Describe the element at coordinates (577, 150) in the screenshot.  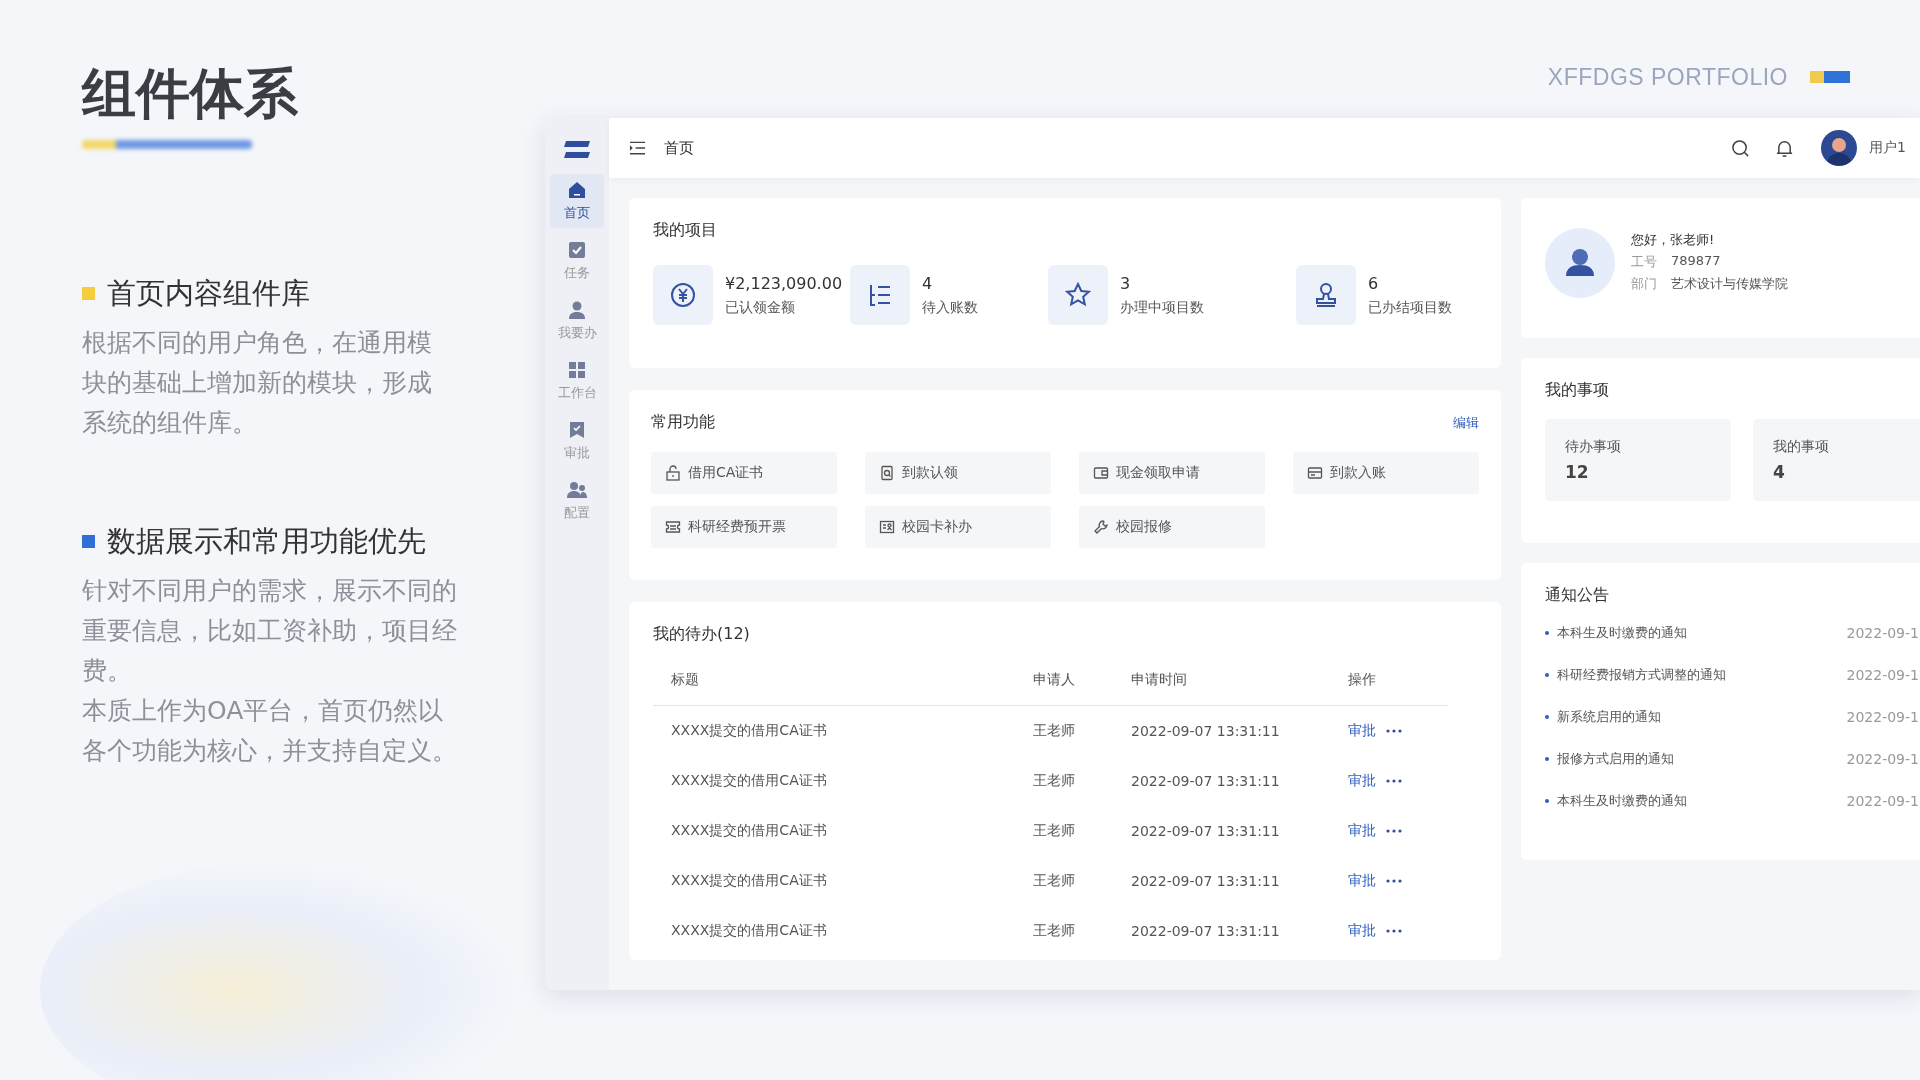
I see `logo-icon` at that location.